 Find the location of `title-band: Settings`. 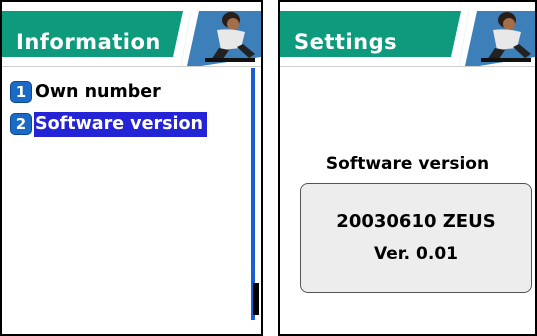

title-band: Settings is located at coordinates (372, 34).